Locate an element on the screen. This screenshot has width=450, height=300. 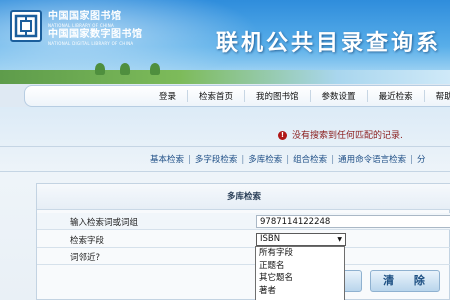
field-option-other-title: 其它题名 is located at coordinates (300, 278).